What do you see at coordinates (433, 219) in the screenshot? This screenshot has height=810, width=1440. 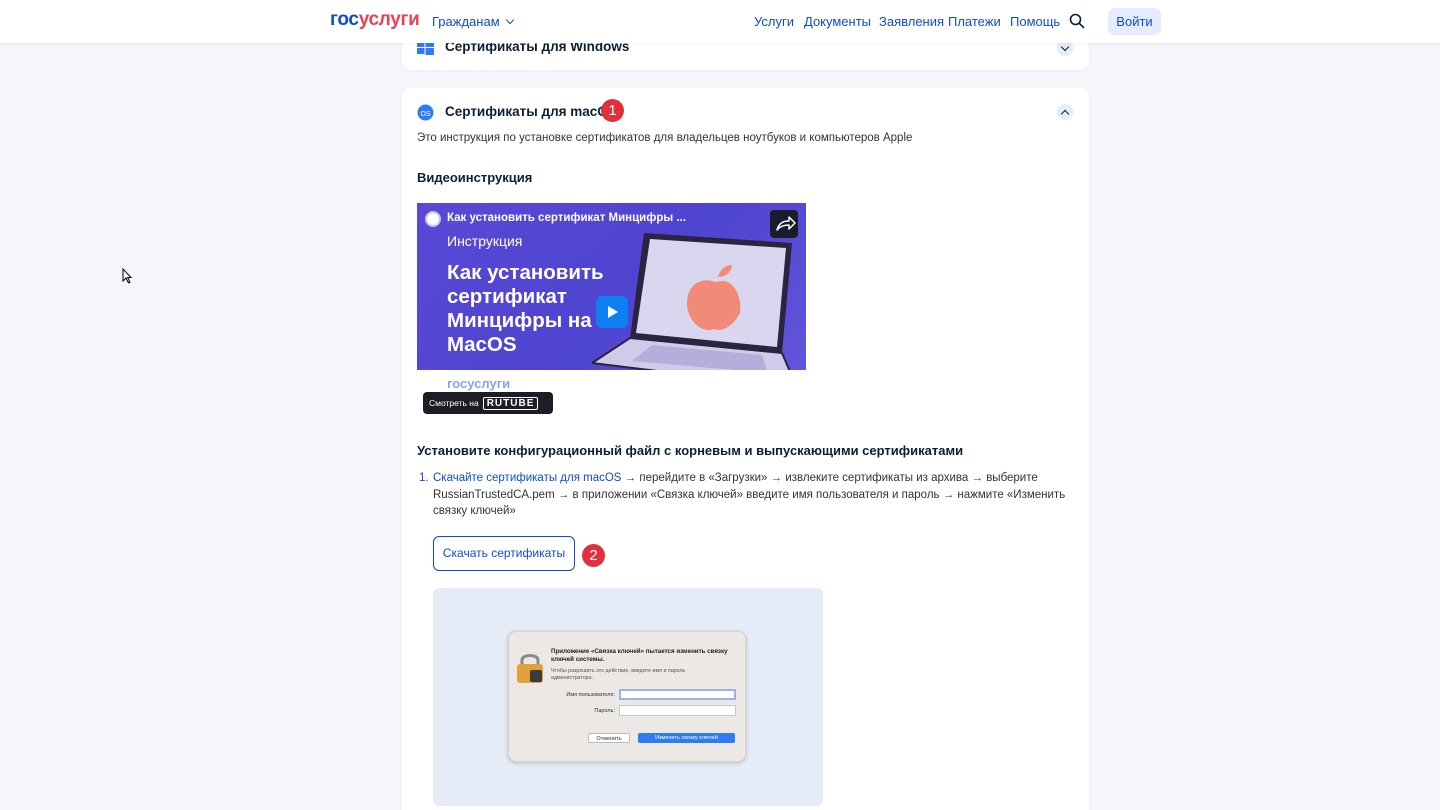 I see `channel-avatar` at bounding box center [433, 219].